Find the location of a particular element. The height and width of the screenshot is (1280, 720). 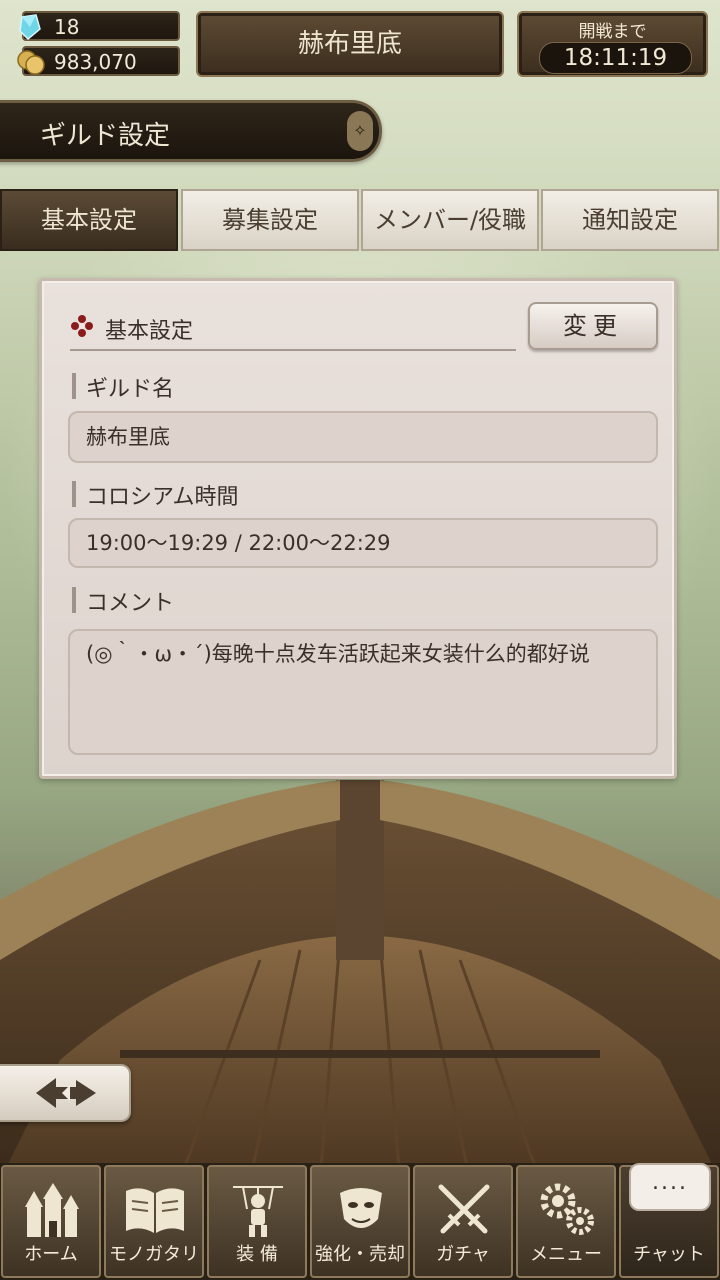

crossed-swords-icon is located at coordinates (464, 1209).